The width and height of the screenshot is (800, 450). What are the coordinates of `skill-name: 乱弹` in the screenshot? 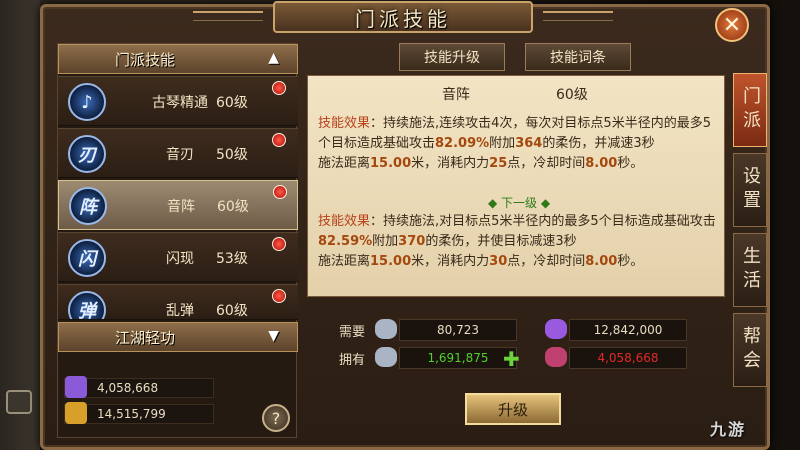 It's located at (180, 311).